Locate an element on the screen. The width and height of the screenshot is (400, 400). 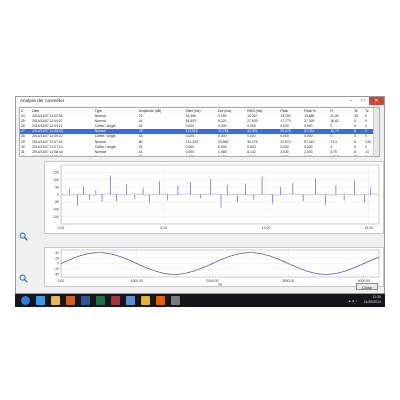
x-tick-label: 5,00 is located at coordinates (163, 228).